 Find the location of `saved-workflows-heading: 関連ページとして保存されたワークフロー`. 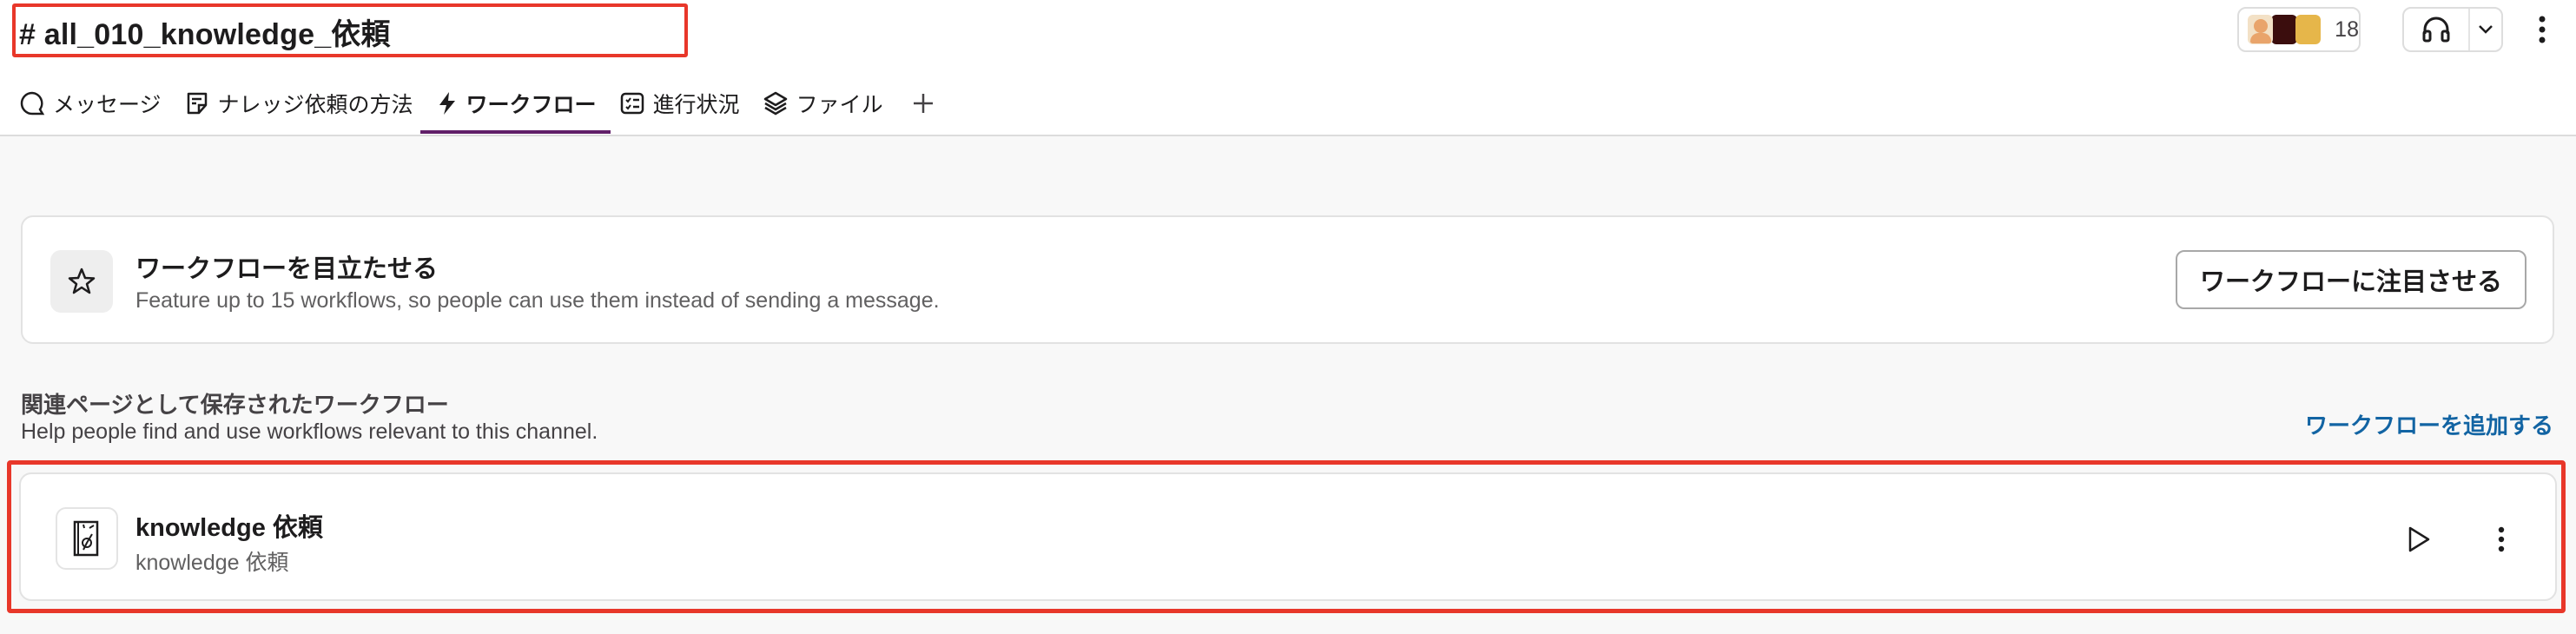

saved-workflows-heading: 関連ページとして保存されたワークフロー is located at coordinates (235, 405).